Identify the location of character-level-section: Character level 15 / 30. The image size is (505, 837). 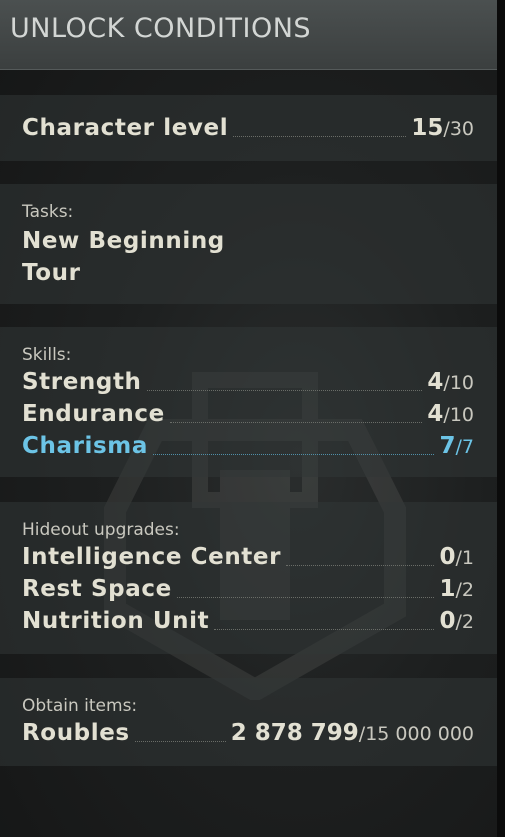
(248, 128).